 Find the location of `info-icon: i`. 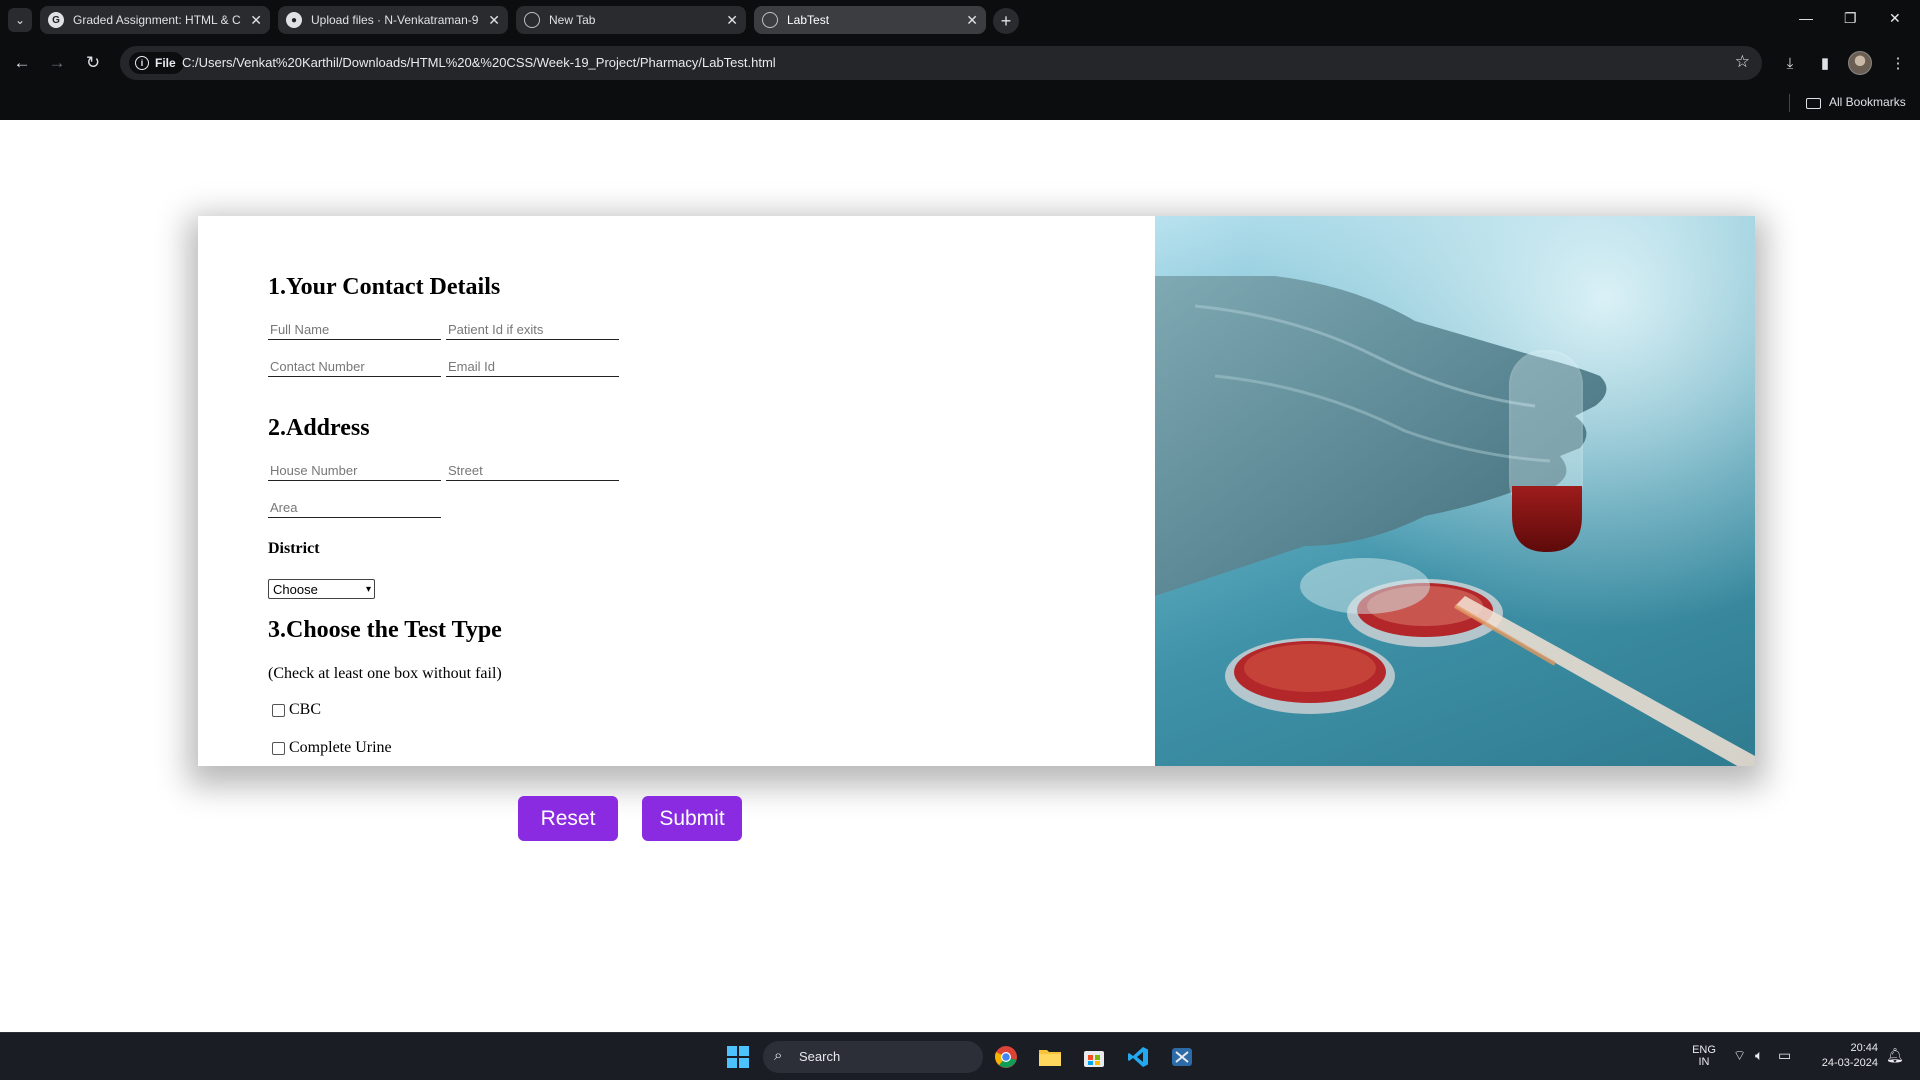

info-icon: i is located at coordinates (142, 63).